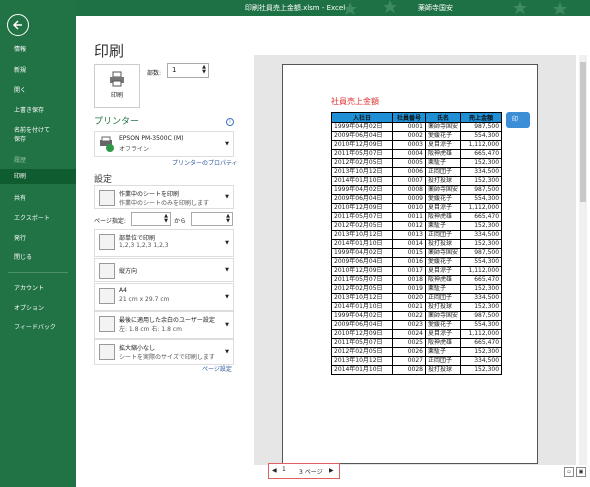  Describe the element at coordinates (150, 329) in the screenshot. I see `setting-detail: 左: 1.8 cm 右: 1.8 cm` at that location.